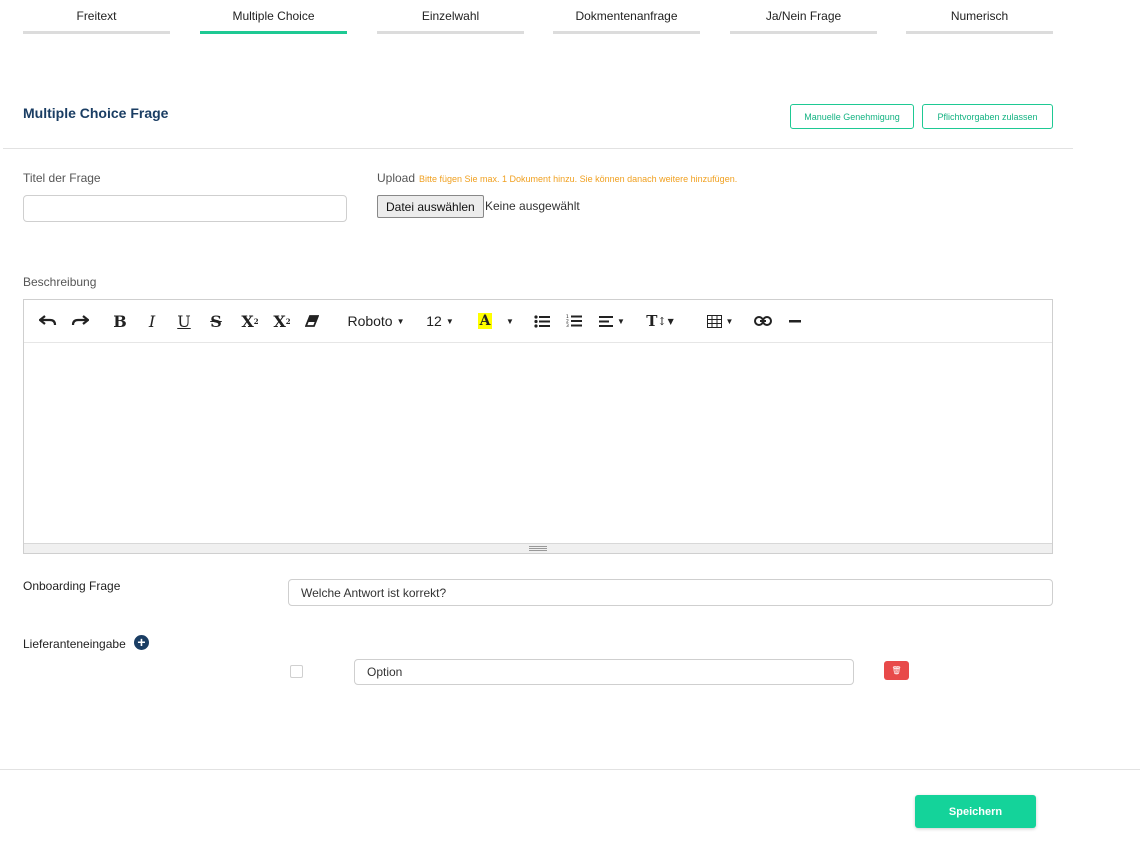  I want to click on align-icon: ▼, so click(612, 321).